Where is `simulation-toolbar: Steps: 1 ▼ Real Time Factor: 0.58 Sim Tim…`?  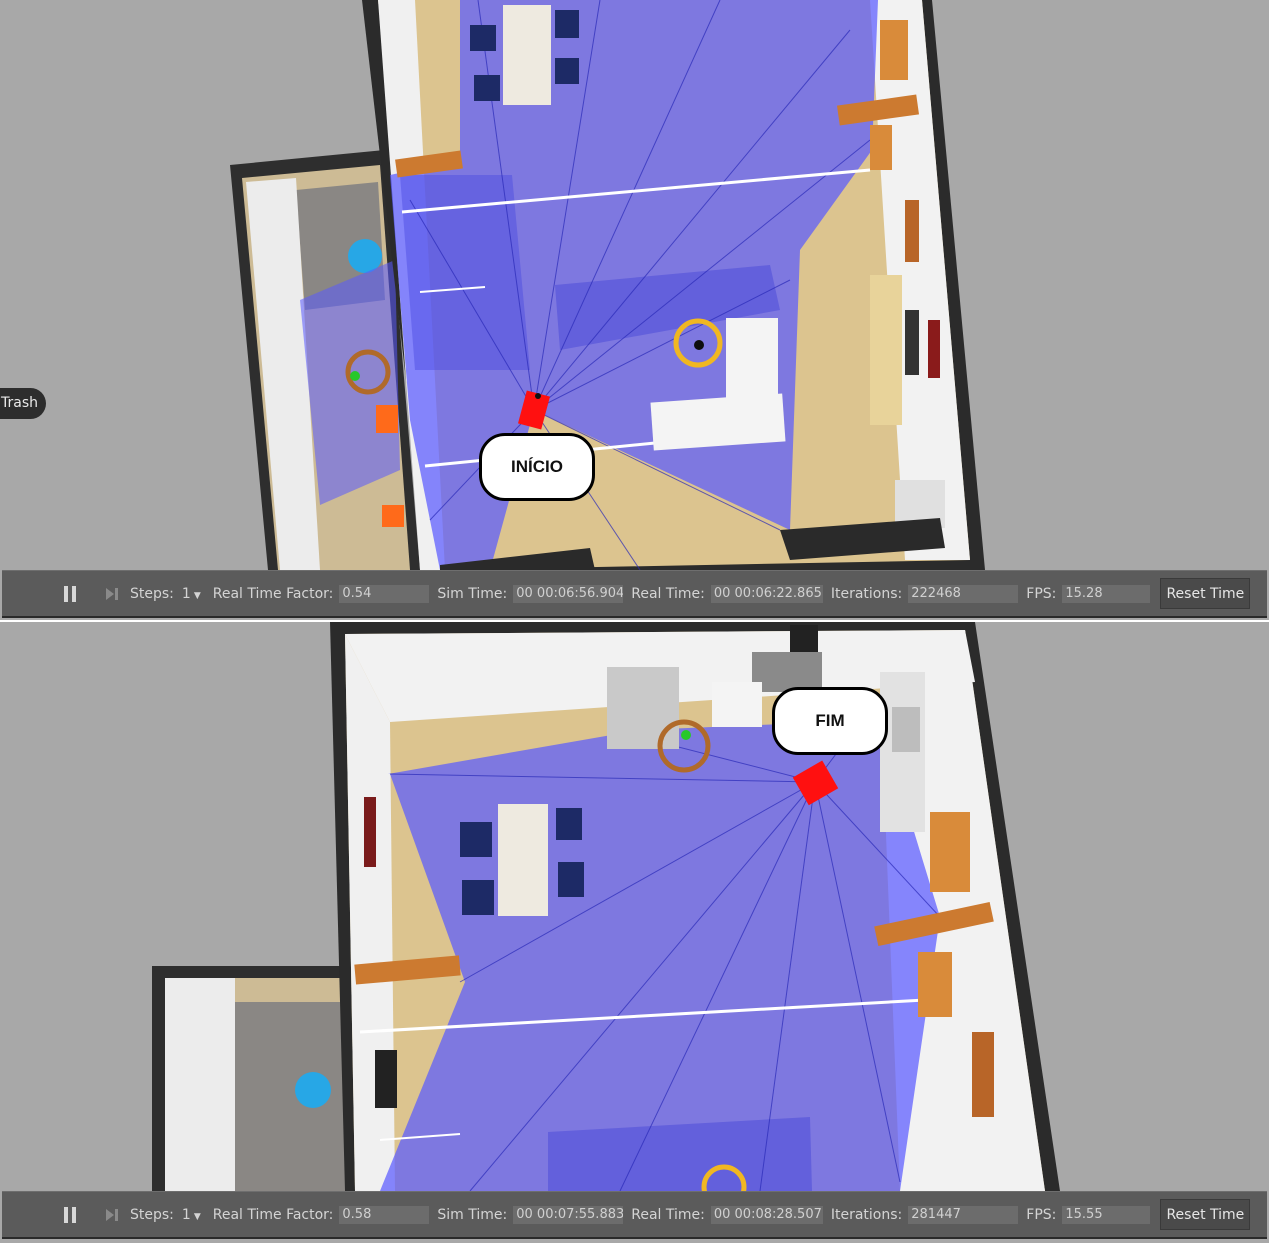
simulation-toolbar: Steps: 1 ▼ Real Time Factor: 0.58 Sim Tim… is located at coordinates (634, 1215).